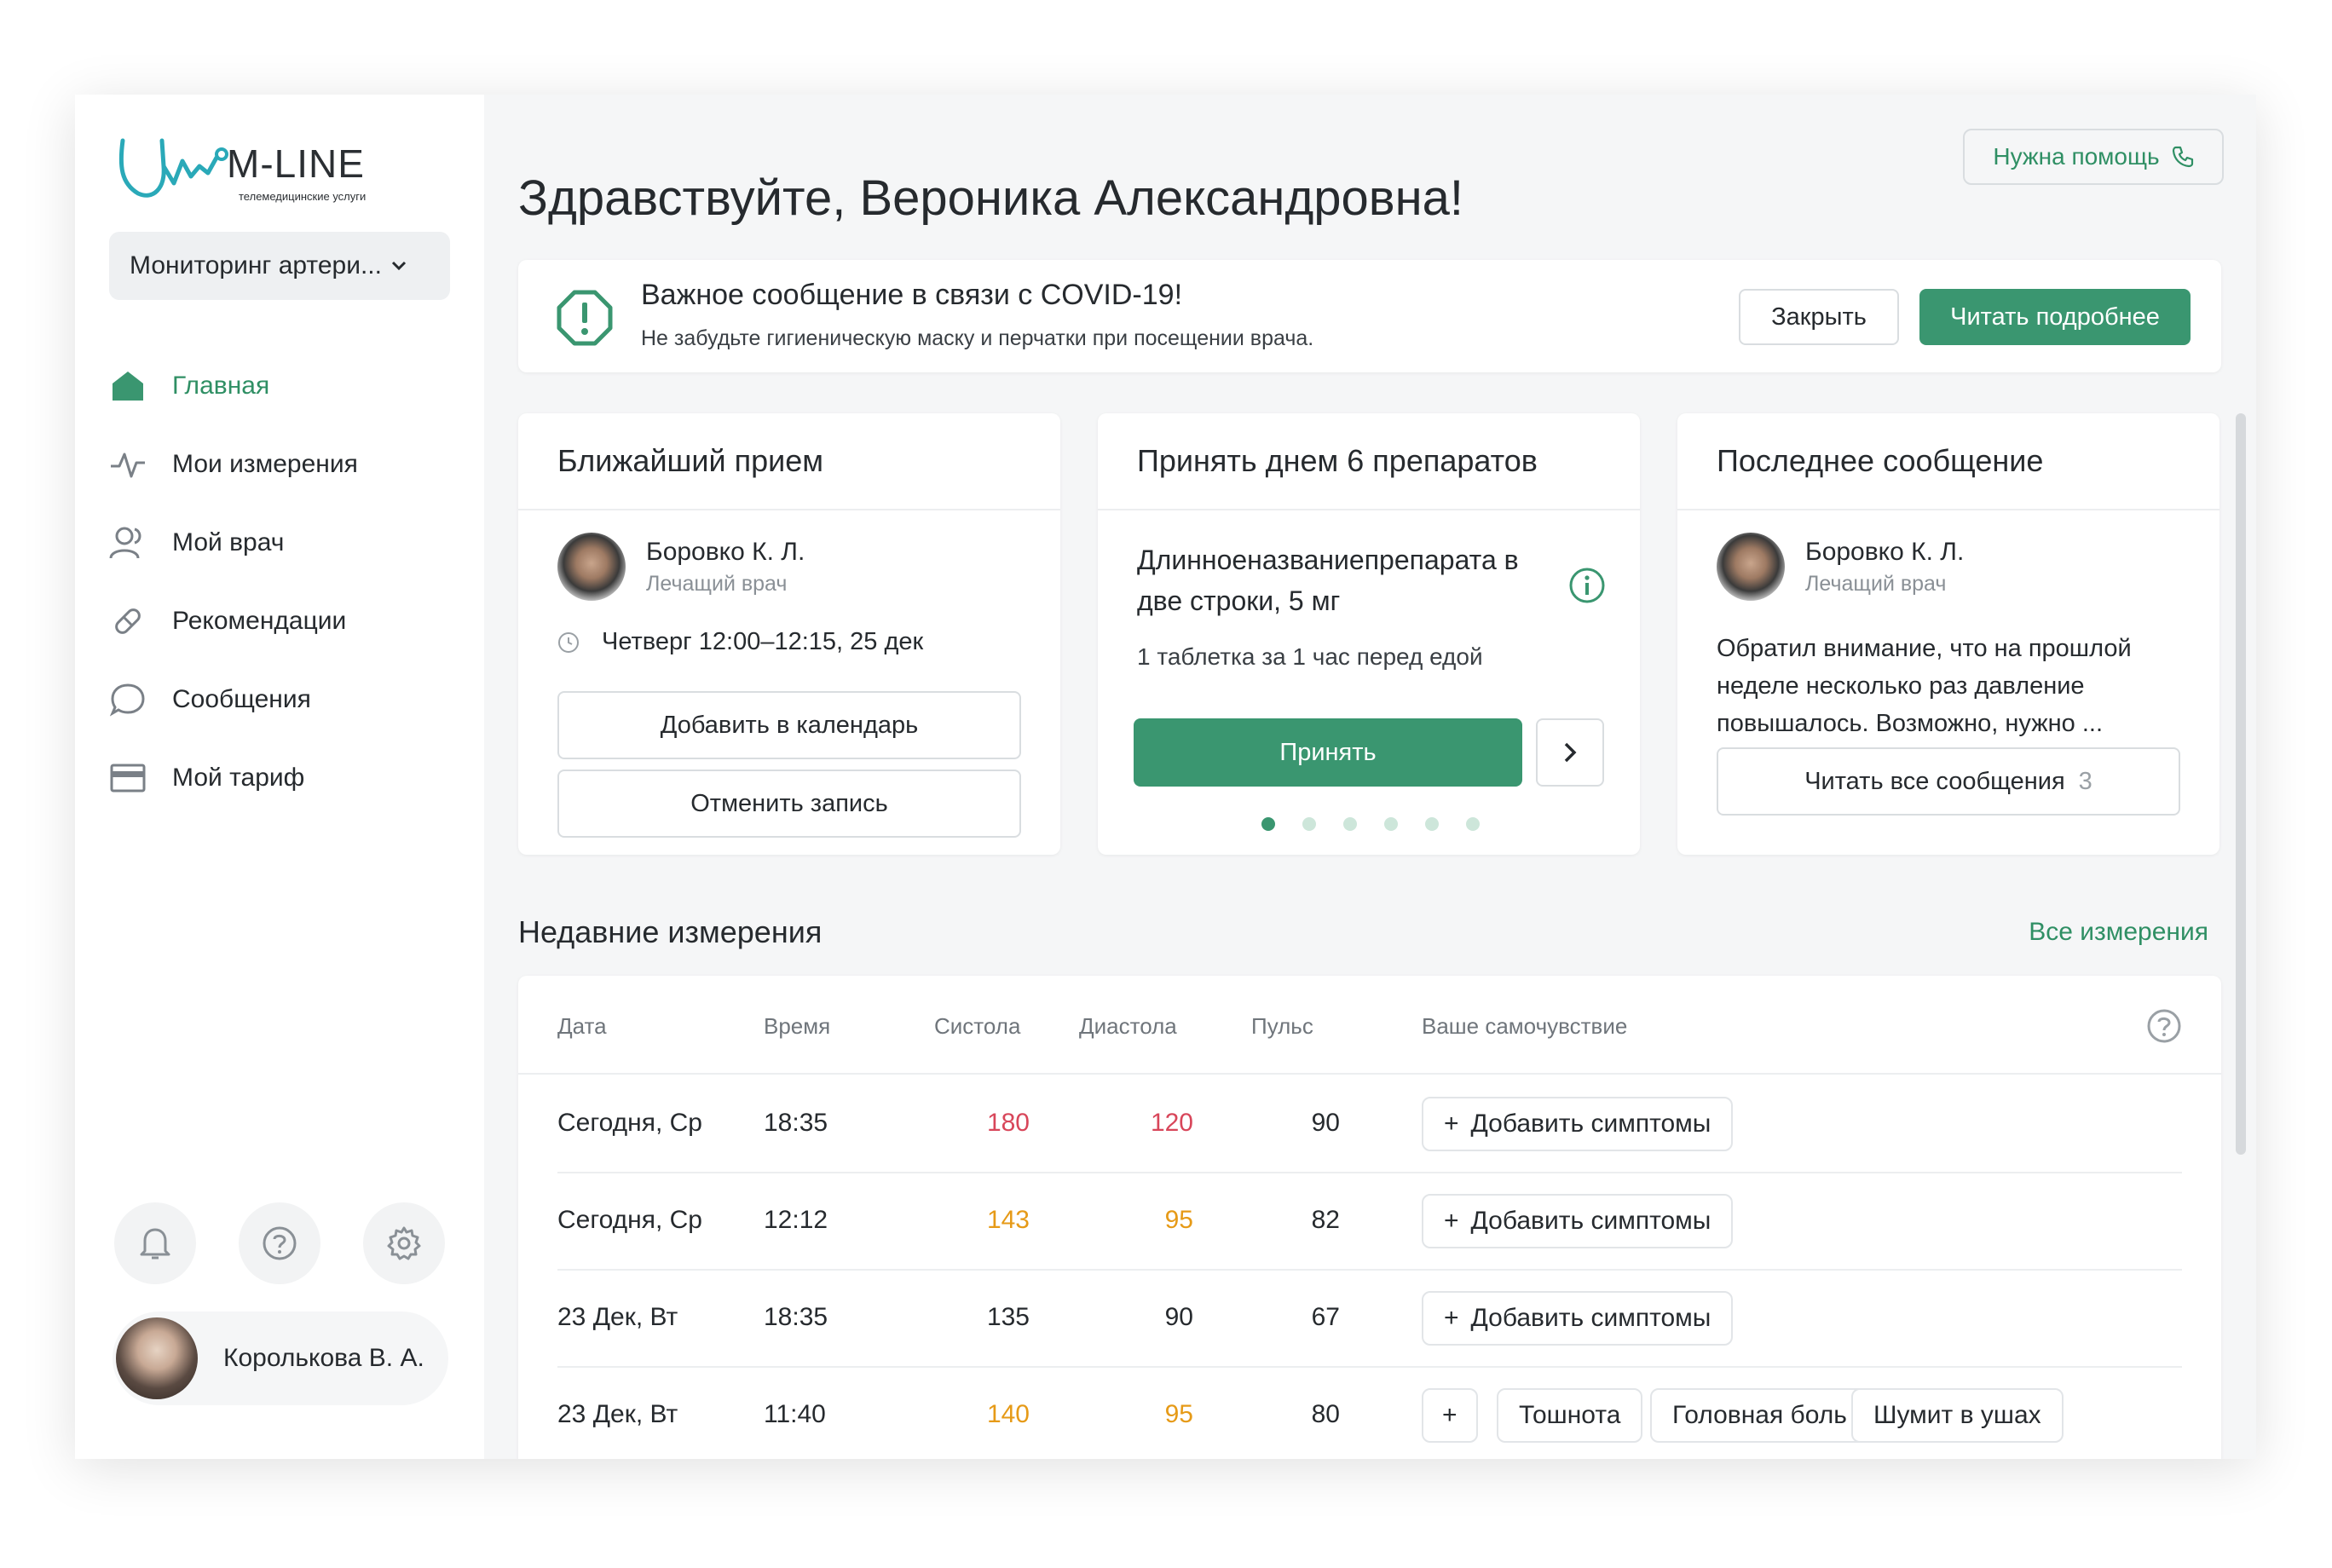 This screenshot has width=2332, height=1568. What do you see at coordinates (1325, 1414) in the screenshot?
I see `cell-pulse: 80` at bounding box center [1325, 1414].